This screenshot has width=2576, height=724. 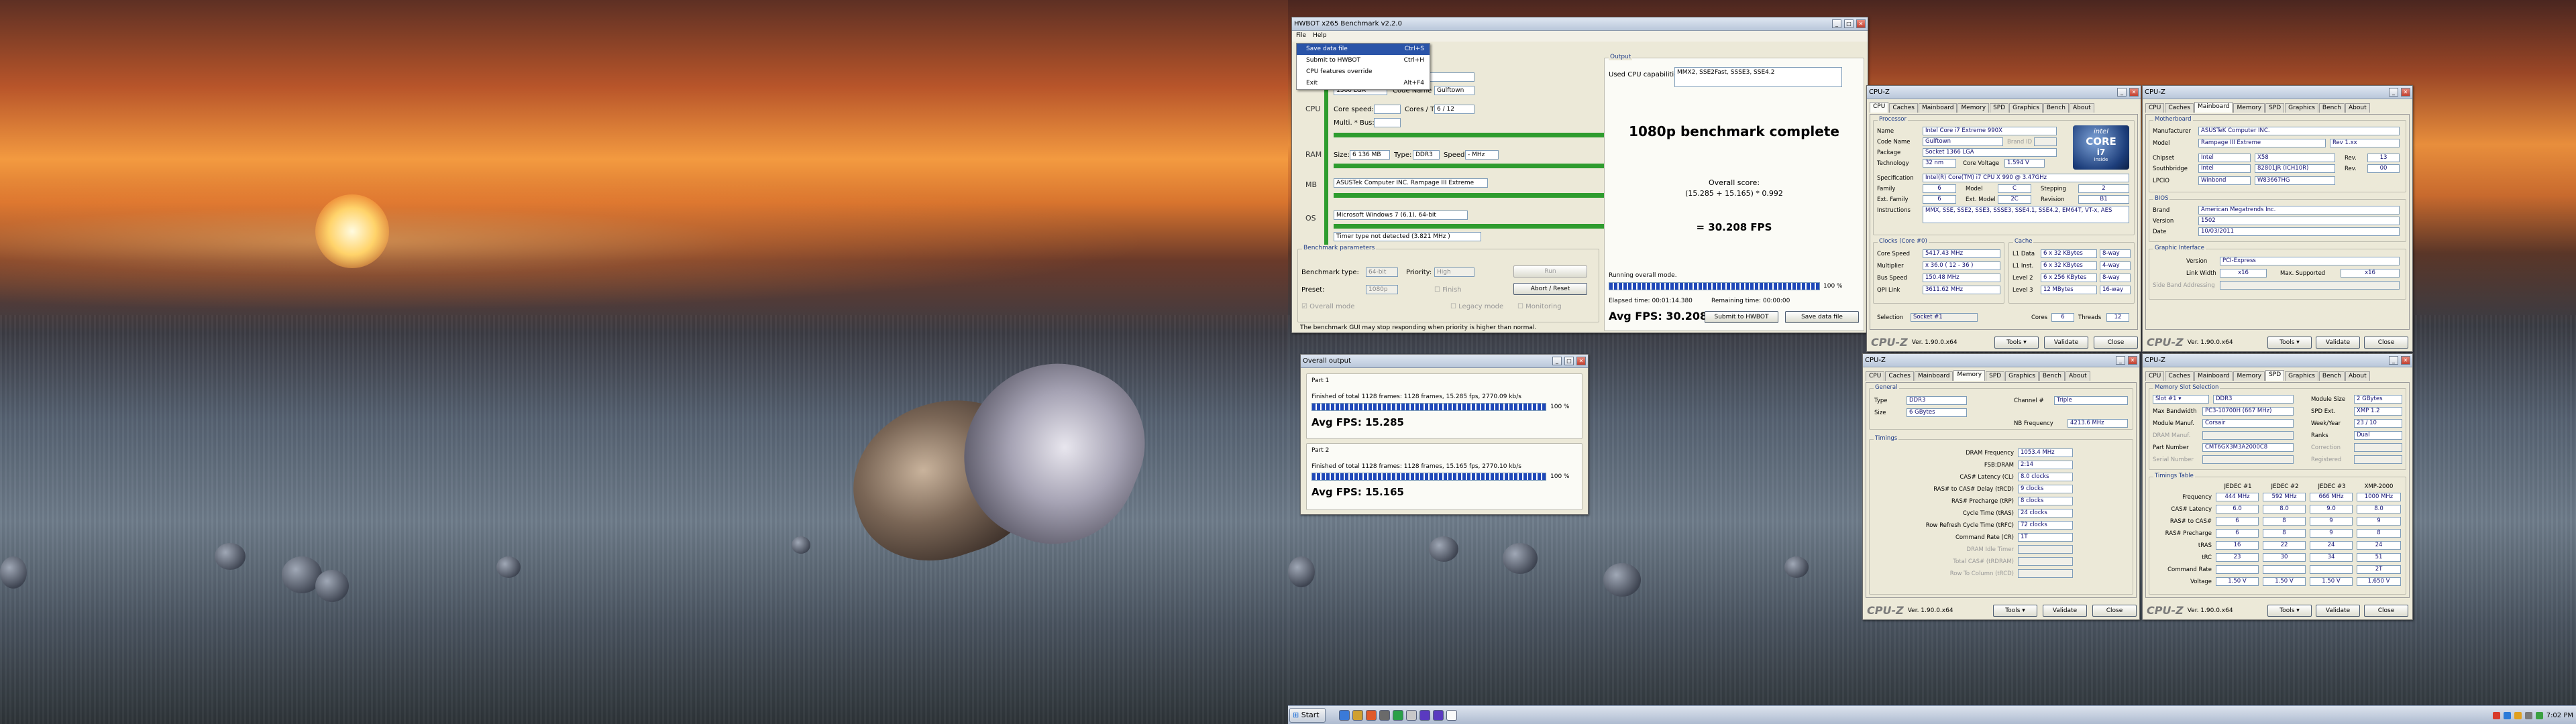 I want to click on tray-warning-icon, so click(x=2518, y=715).